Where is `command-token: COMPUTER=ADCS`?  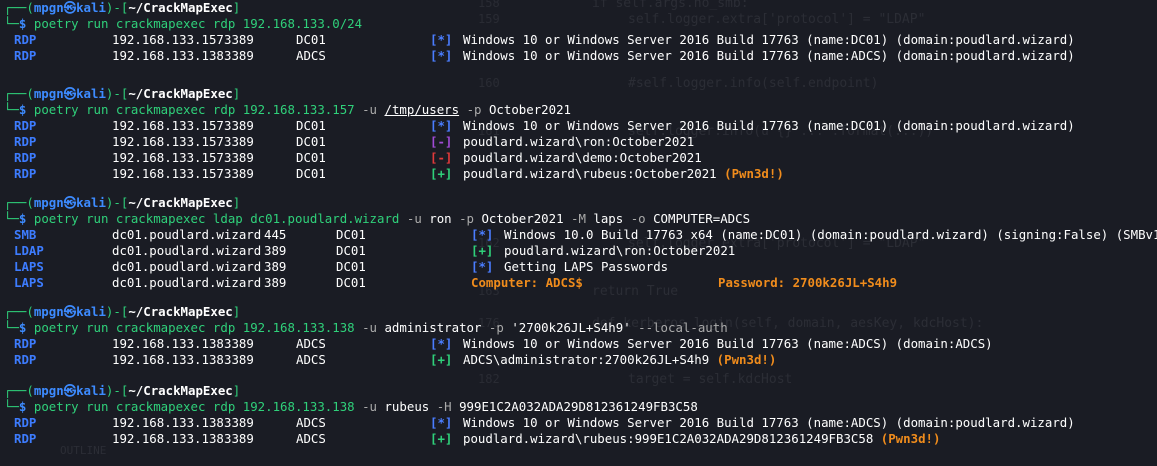
command-token: COMPUTER=ADCS is located at coordinates (698, 218).